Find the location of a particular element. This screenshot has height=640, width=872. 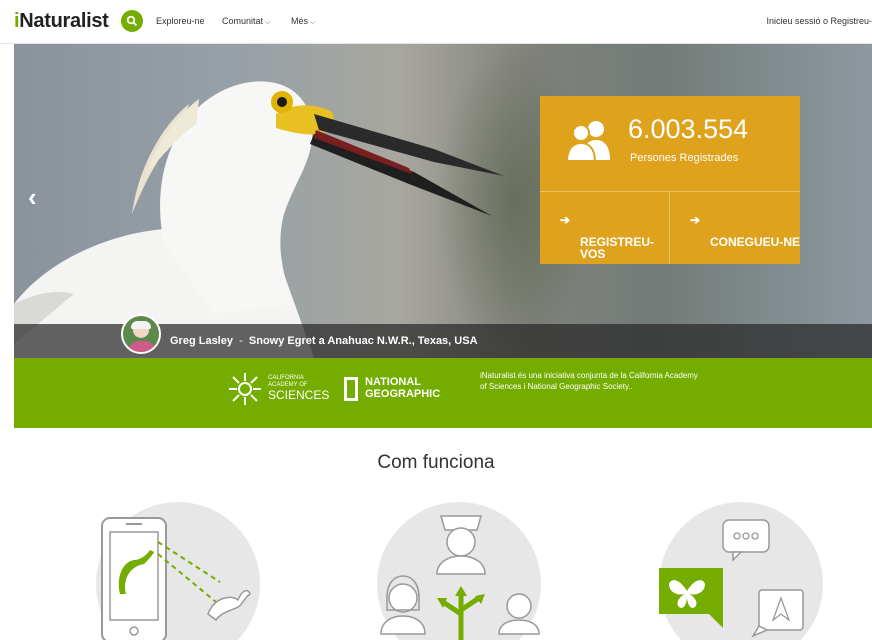

natgeo-logo-icon is located at coordinates (351, 389).